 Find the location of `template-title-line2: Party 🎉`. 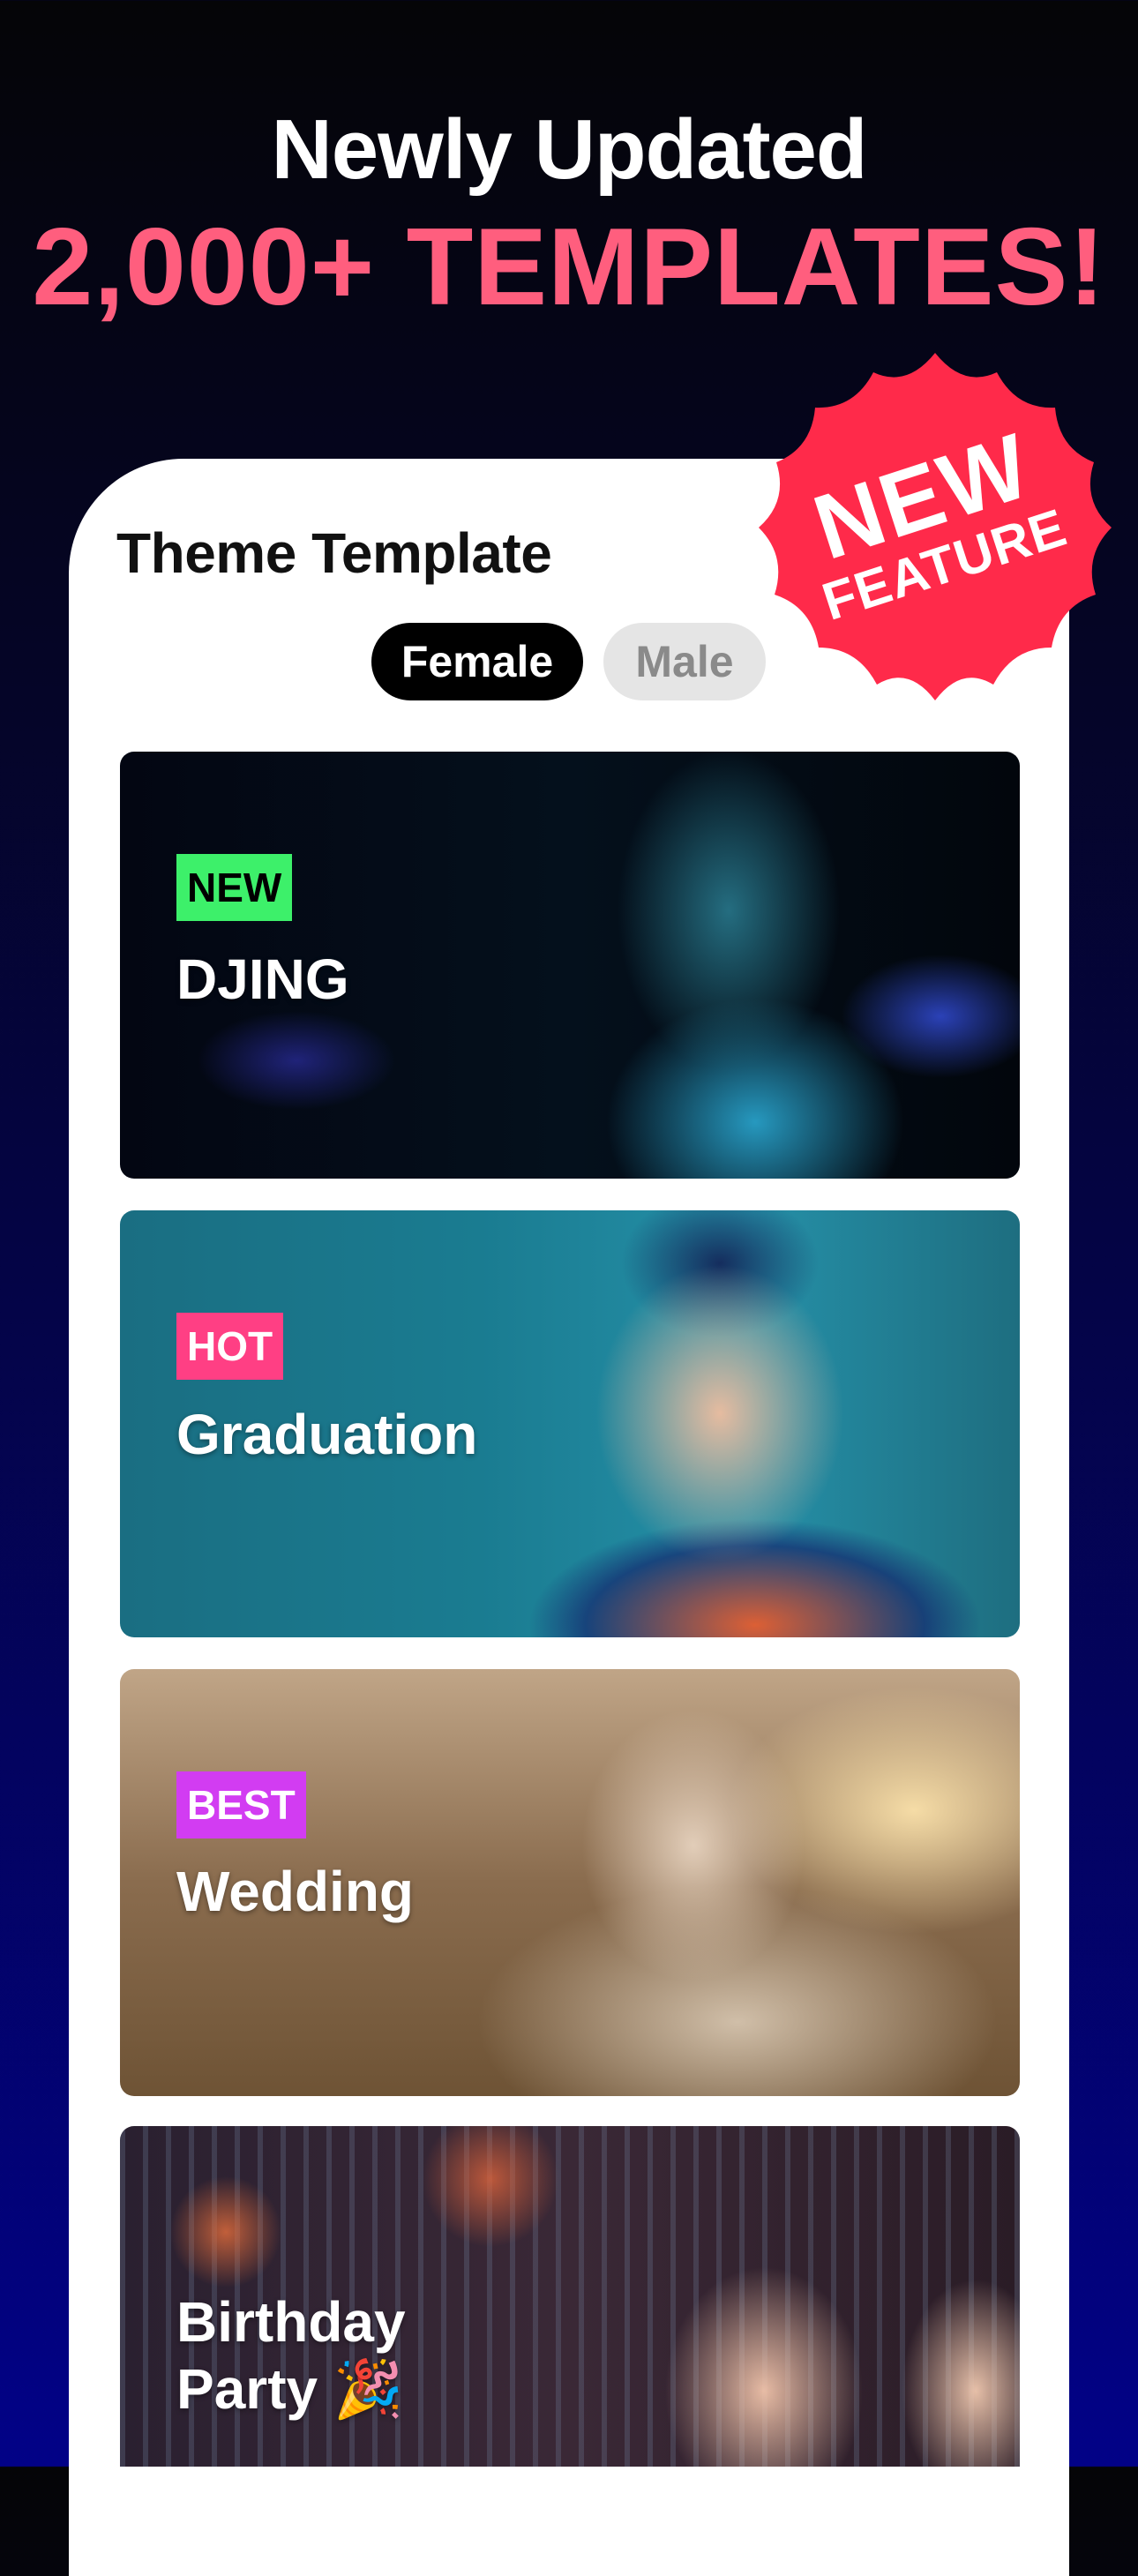

template-title-line2: Party 🎉 is located at coordinates (290, 2389).